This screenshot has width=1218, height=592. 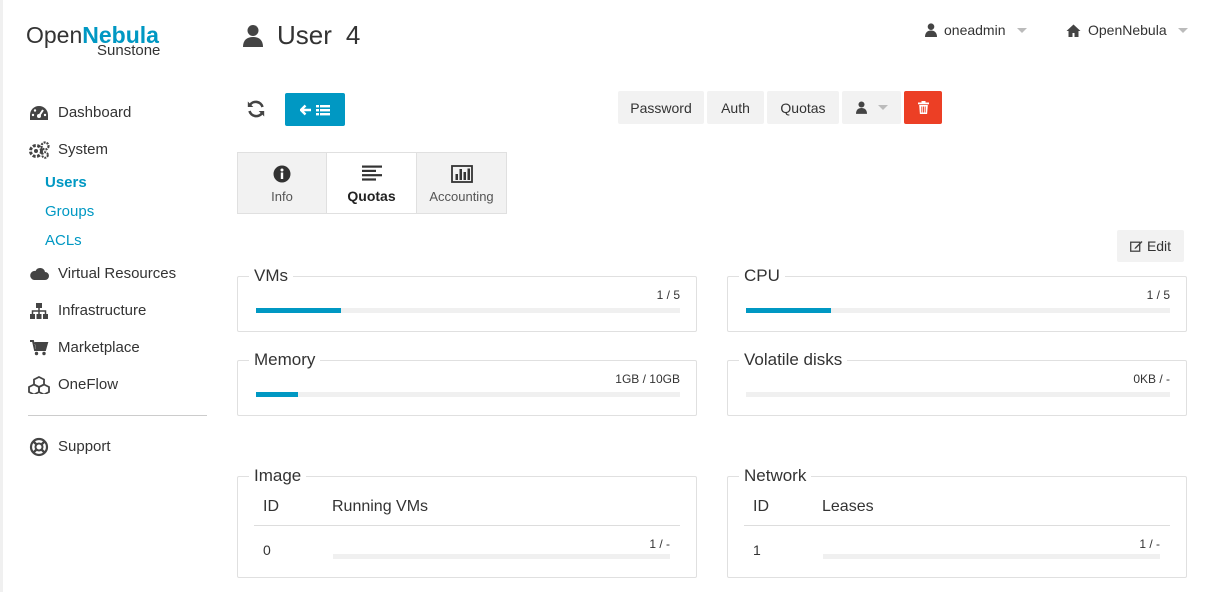 I want to click on sidebar-item-label: Infrastructure, so click(x=102, y=310).